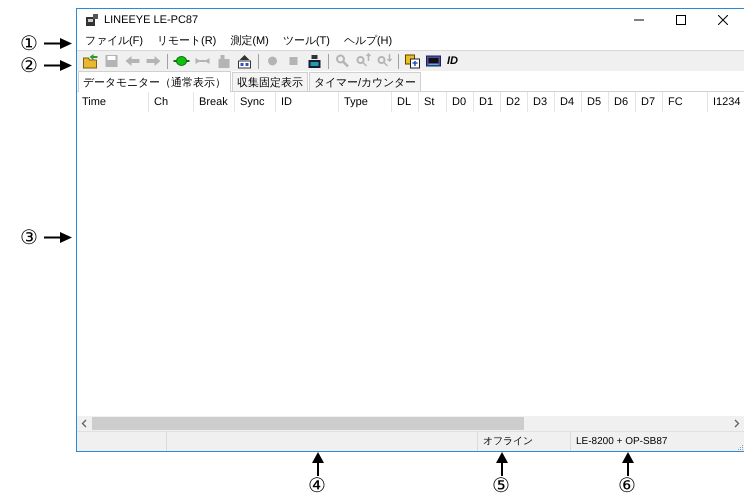  Describe the element at coordinates (681, 20) in the screenshot. I see `maximize-icon` at that location.